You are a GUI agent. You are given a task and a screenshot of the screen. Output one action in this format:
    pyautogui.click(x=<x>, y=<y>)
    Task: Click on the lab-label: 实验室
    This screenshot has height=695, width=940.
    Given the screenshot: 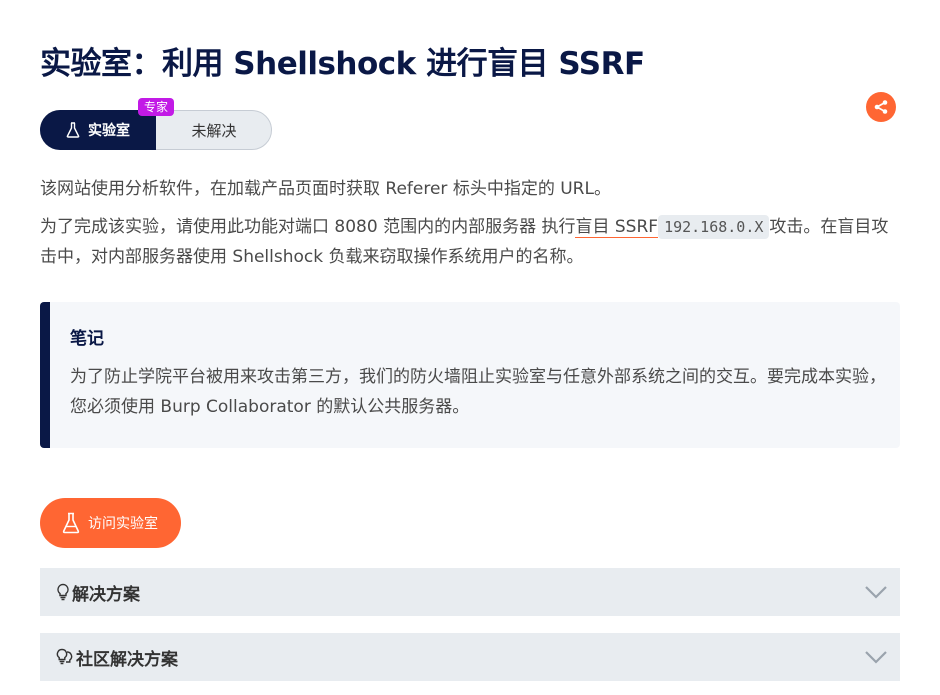 What is the action you would take?
    pyautogui.click(x=109, y=131)
    